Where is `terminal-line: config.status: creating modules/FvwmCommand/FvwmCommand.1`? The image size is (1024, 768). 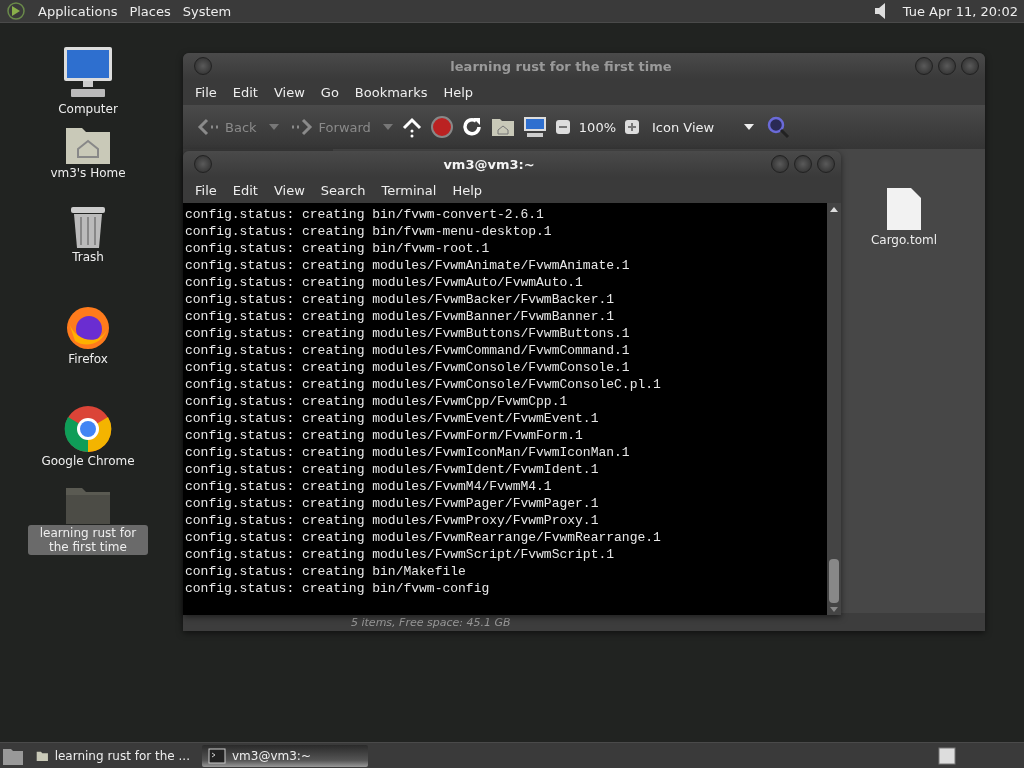 terminal-line: config.status: creating modules/FvwmCommand/FvwmCommand.1 is located at coordinates (408, 350).